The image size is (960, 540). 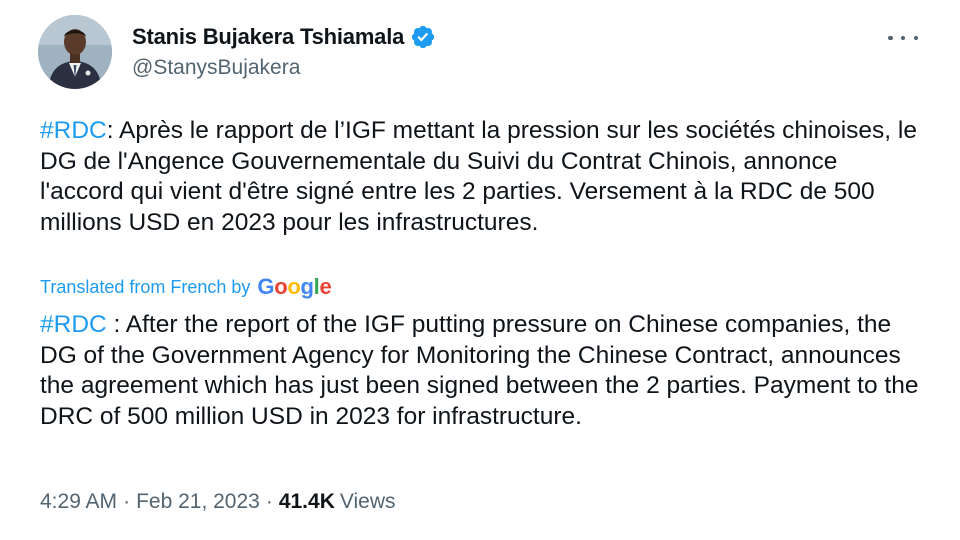 I want to click on tweet-time: 4:29 AM, so click(x=78, y=502).